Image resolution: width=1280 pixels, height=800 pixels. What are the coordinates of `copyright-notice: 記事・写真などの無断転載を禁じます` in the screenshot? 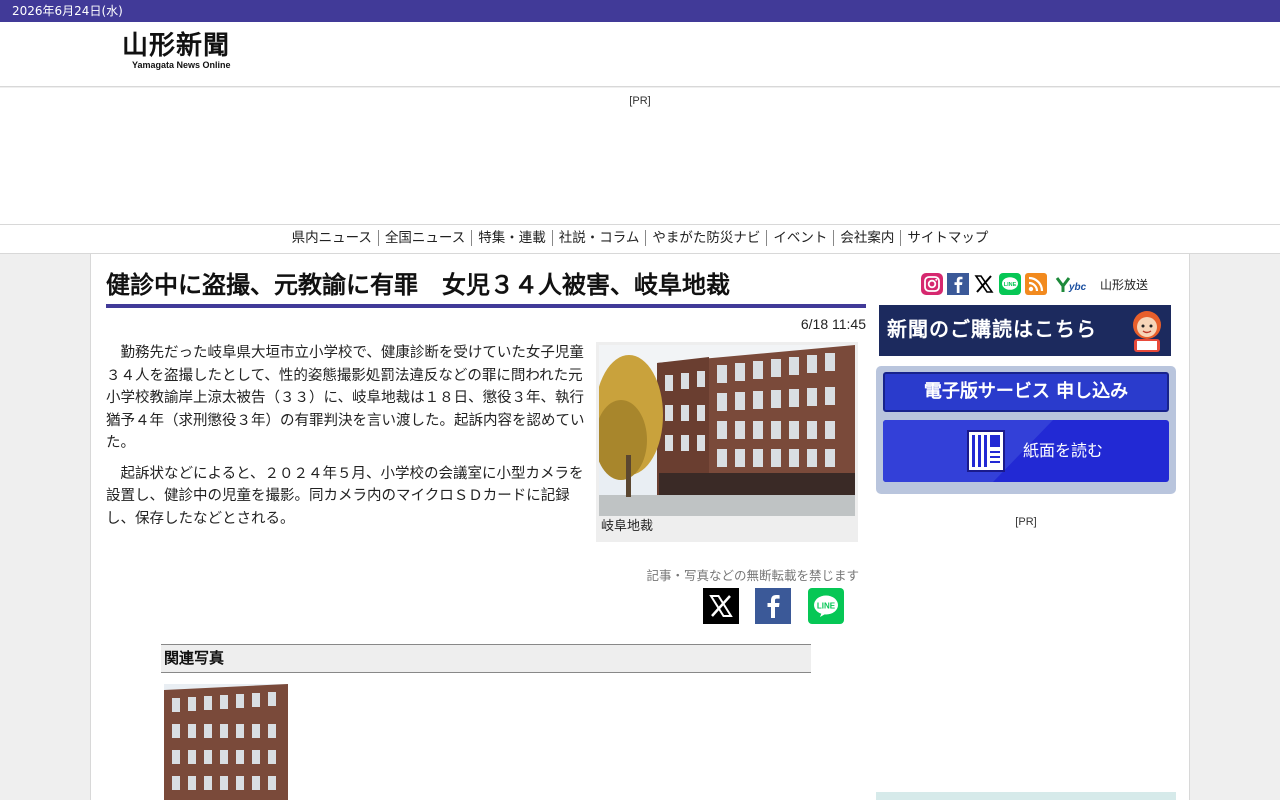 It's located at (752, 575).